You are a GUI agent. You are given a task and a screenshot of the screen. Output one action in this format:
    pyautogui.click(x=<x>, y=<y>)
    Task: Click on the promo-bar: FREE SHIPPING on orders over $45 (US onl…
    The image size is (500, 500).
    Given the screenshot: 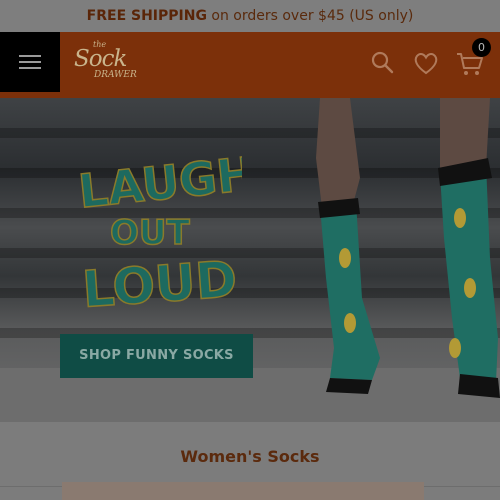 What is the action you would take?
    pyautogui.click(x=250, y=16)
    